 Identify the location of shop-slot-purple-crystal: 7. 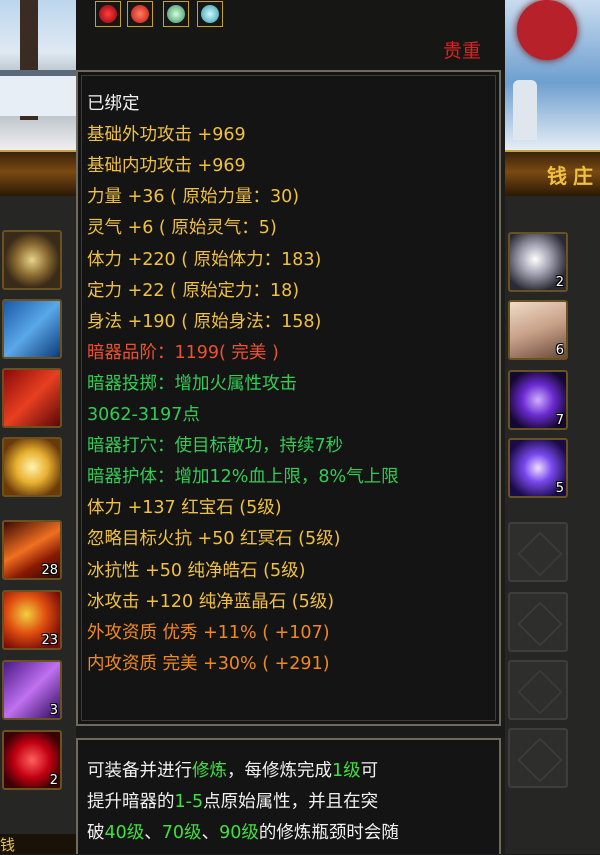
(538, 400).